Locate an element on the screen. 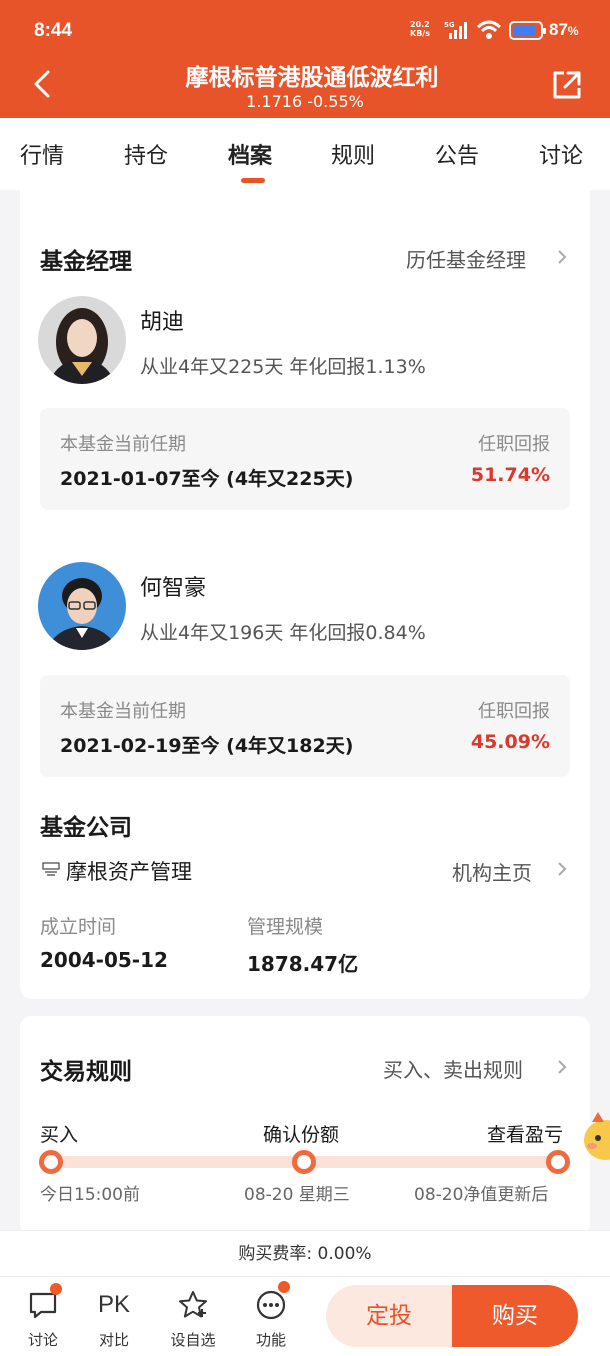 The height and width of the screenshot is (1356, 610). aum-label: 管理规模 is located at coordinates (285, 927).